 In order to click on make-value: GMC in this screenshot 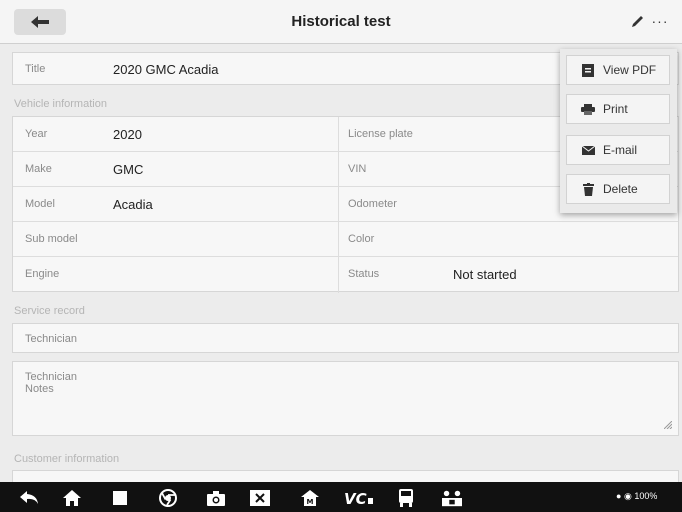, I will do `click(128, 169)`.